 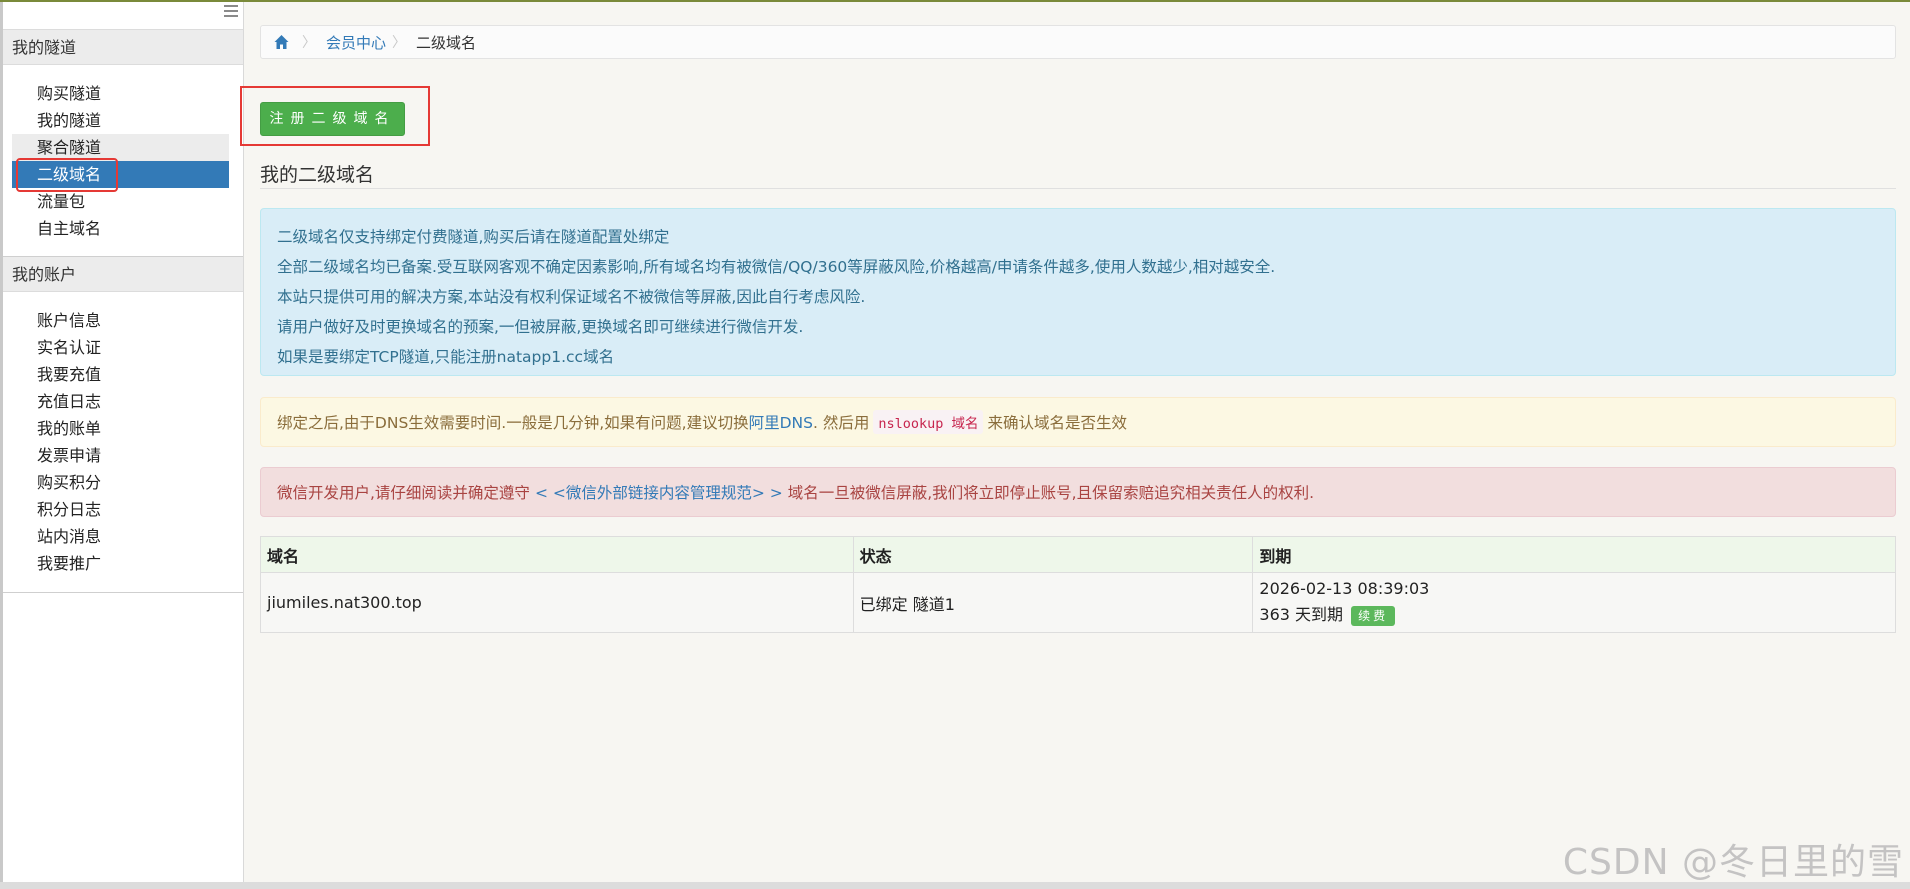 I want to click on sidebar-divider, so click(x=123, y=592).